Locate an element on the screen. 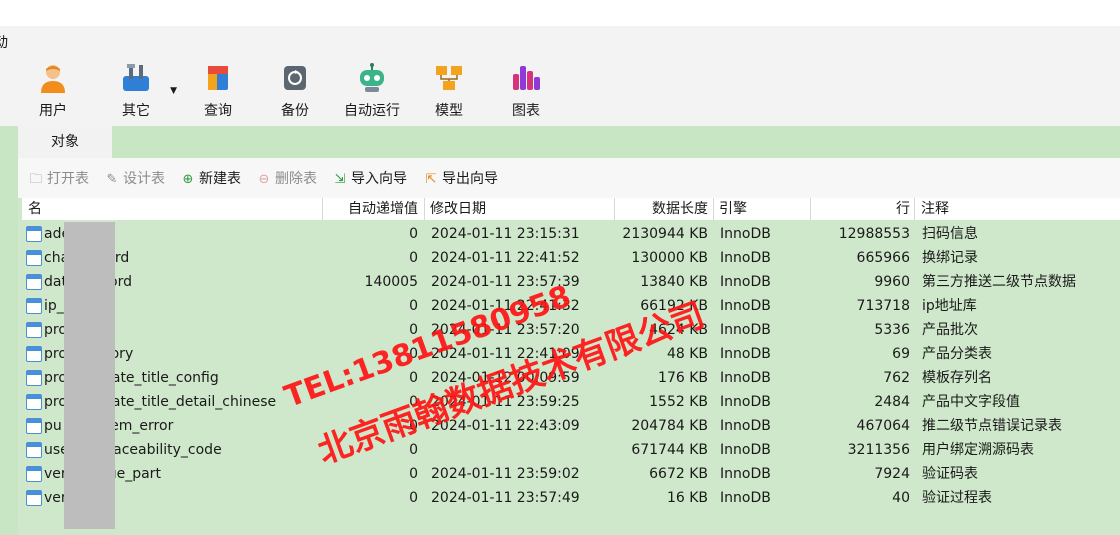 This screenshot has width=1120, height=535. ribbon-label: 模型 is located at coordinates (449, 111).